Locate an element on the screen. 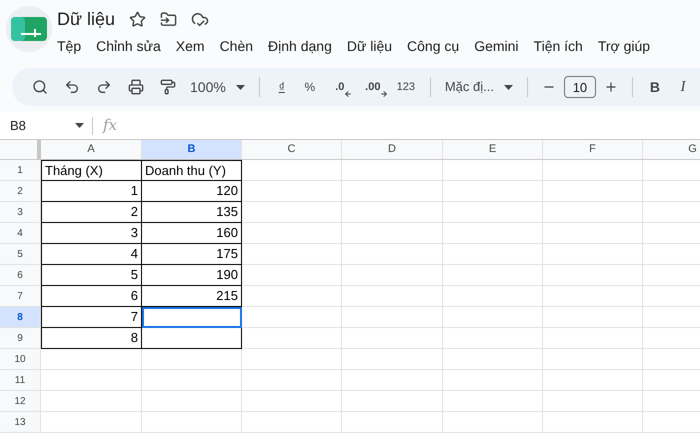 This screenshot has height=434, width=700. row-header: 12 is located at coordinates (20, 401).